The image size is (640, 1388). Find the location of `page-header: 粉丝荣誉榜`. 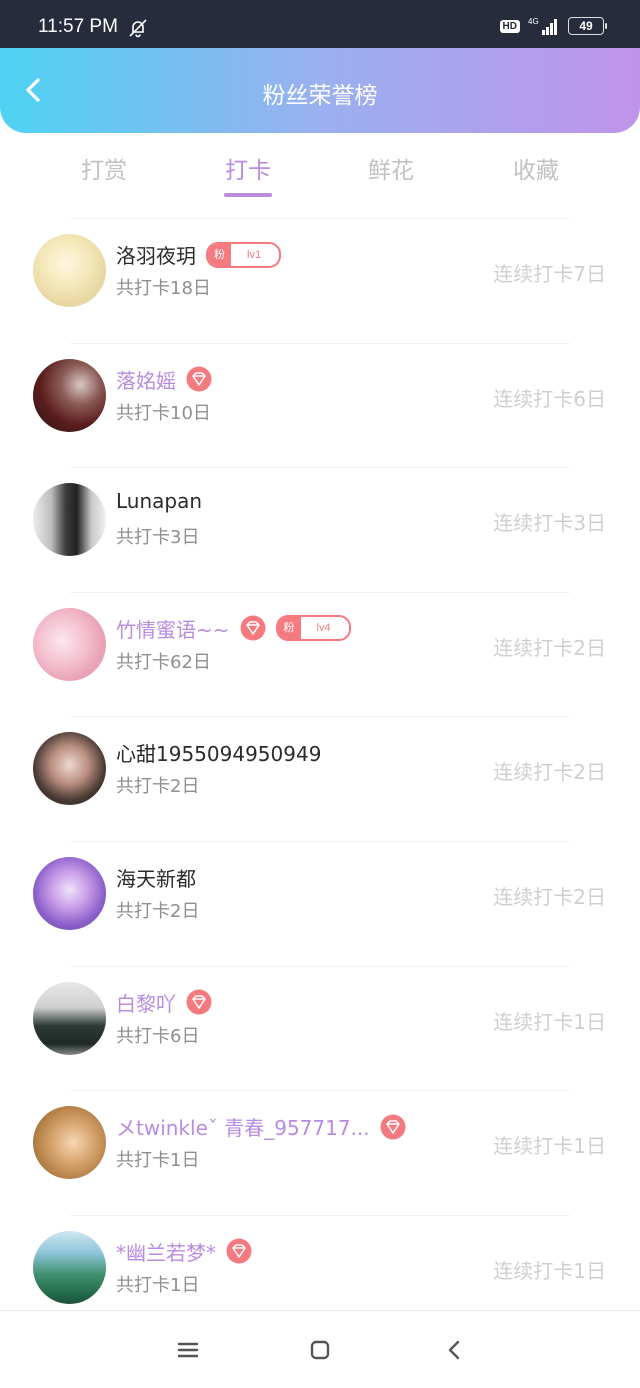

page-header: 粉丝荣誉榜 is located at coordinates (320, 90).